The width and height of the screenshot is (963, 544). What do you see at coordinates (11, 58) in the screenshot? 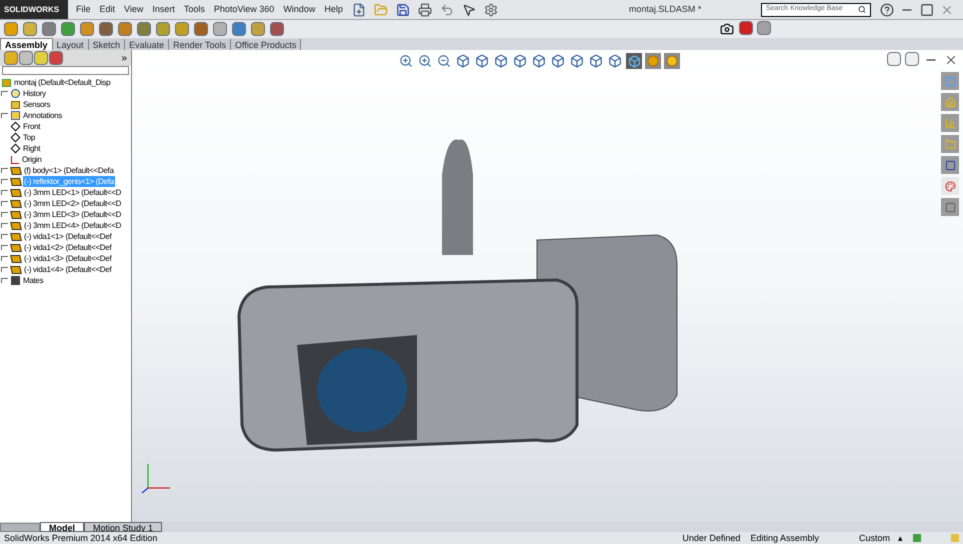
I see `feature-tree-tab-icon` at bounding box center [11, 58].